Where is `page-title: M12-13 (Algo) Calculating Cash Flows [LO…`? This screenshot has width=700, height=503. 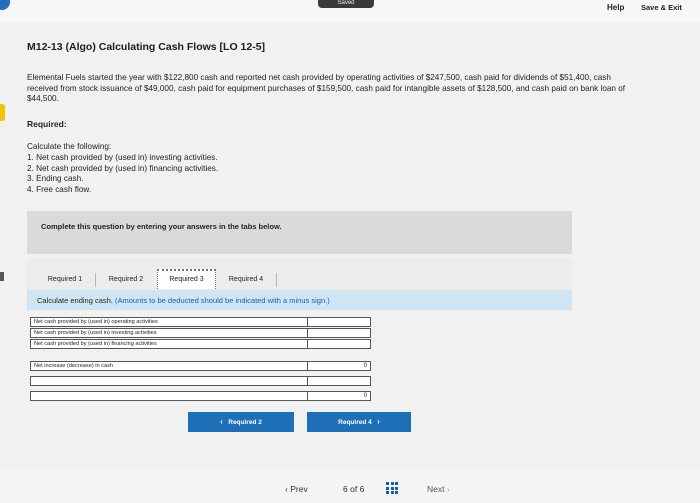
page-title: M12-13 (Algo) Calculating Cash Flows [LO… is located at coordinates (146, 47).